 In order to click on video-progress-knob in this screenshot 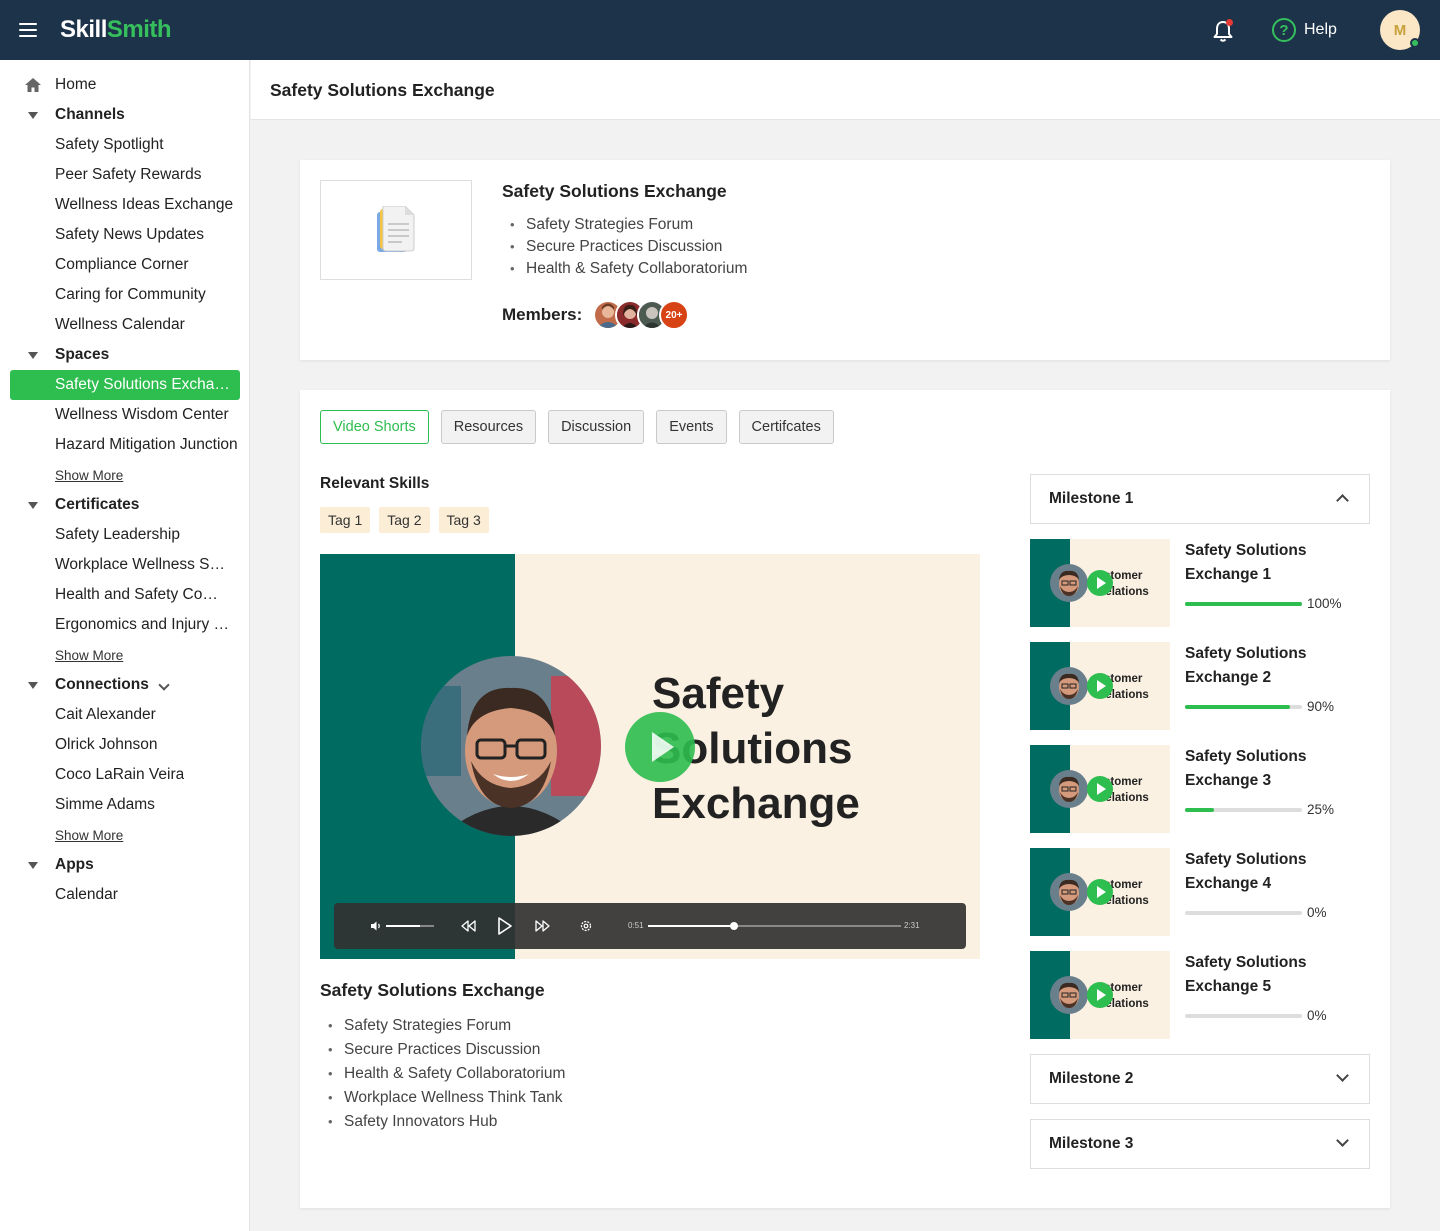, I will do `click(734, 926)`.